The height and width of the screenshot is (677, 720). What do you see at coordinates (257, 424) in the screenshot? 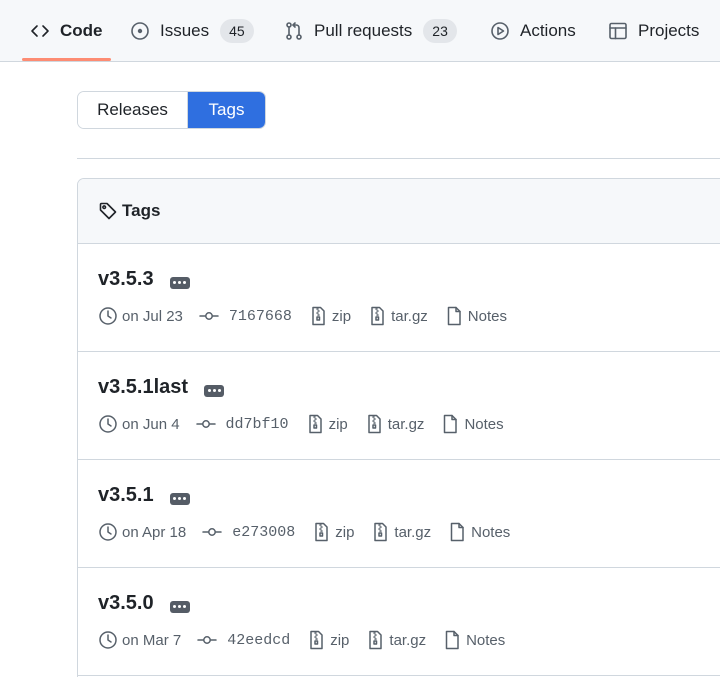
I see `commit-sha: dd7bf10` at bounding box center [257, 424].